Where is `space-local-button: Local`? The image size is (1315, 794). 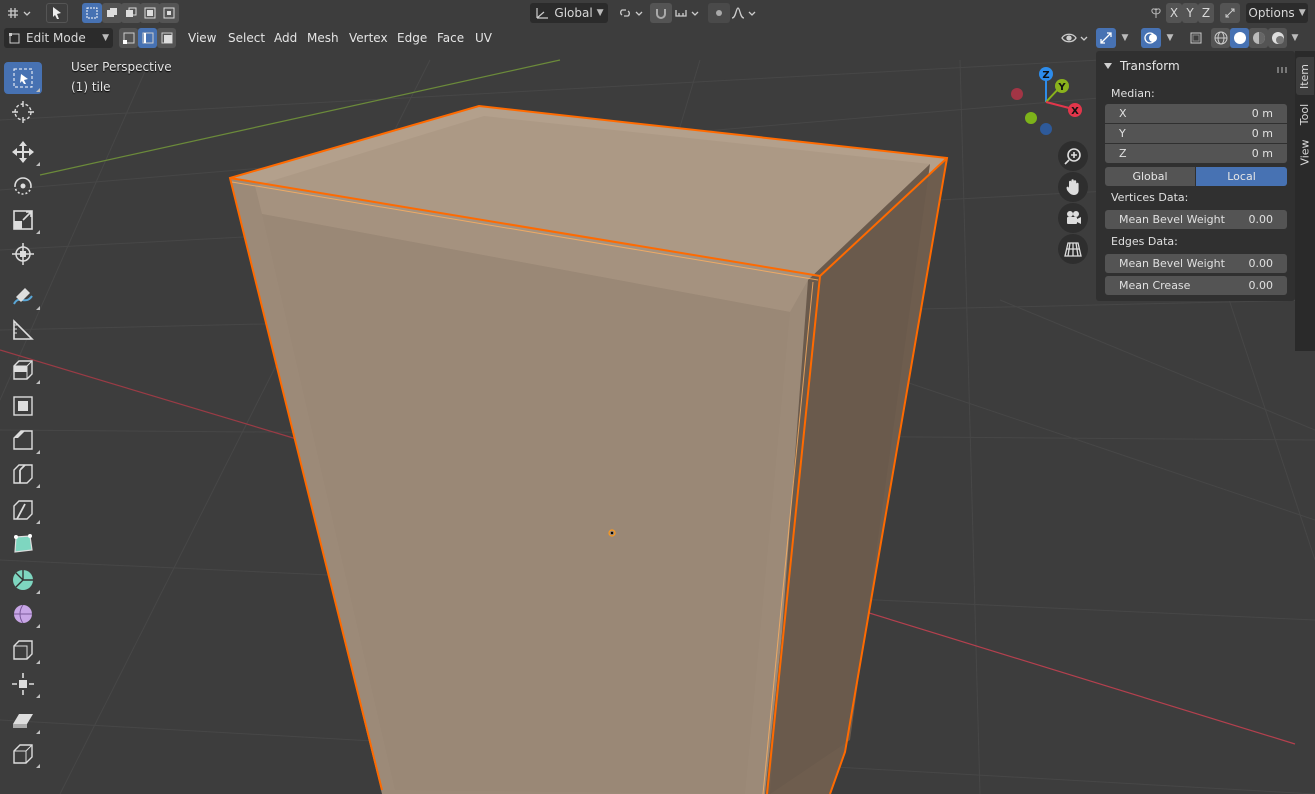 space-local-button: Local is located at coordinates (1241, 176).